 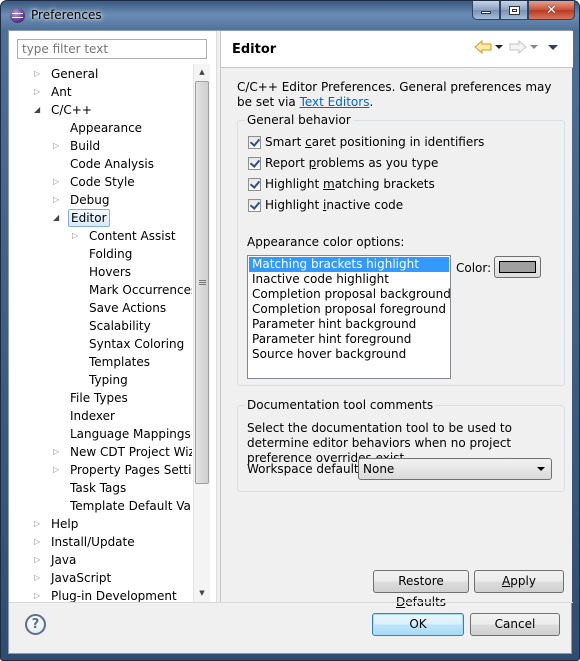 What do you see at coordinates (551, 10) in the screenshot?
I see `close-button: ✕` at bounding box center [551, 10].